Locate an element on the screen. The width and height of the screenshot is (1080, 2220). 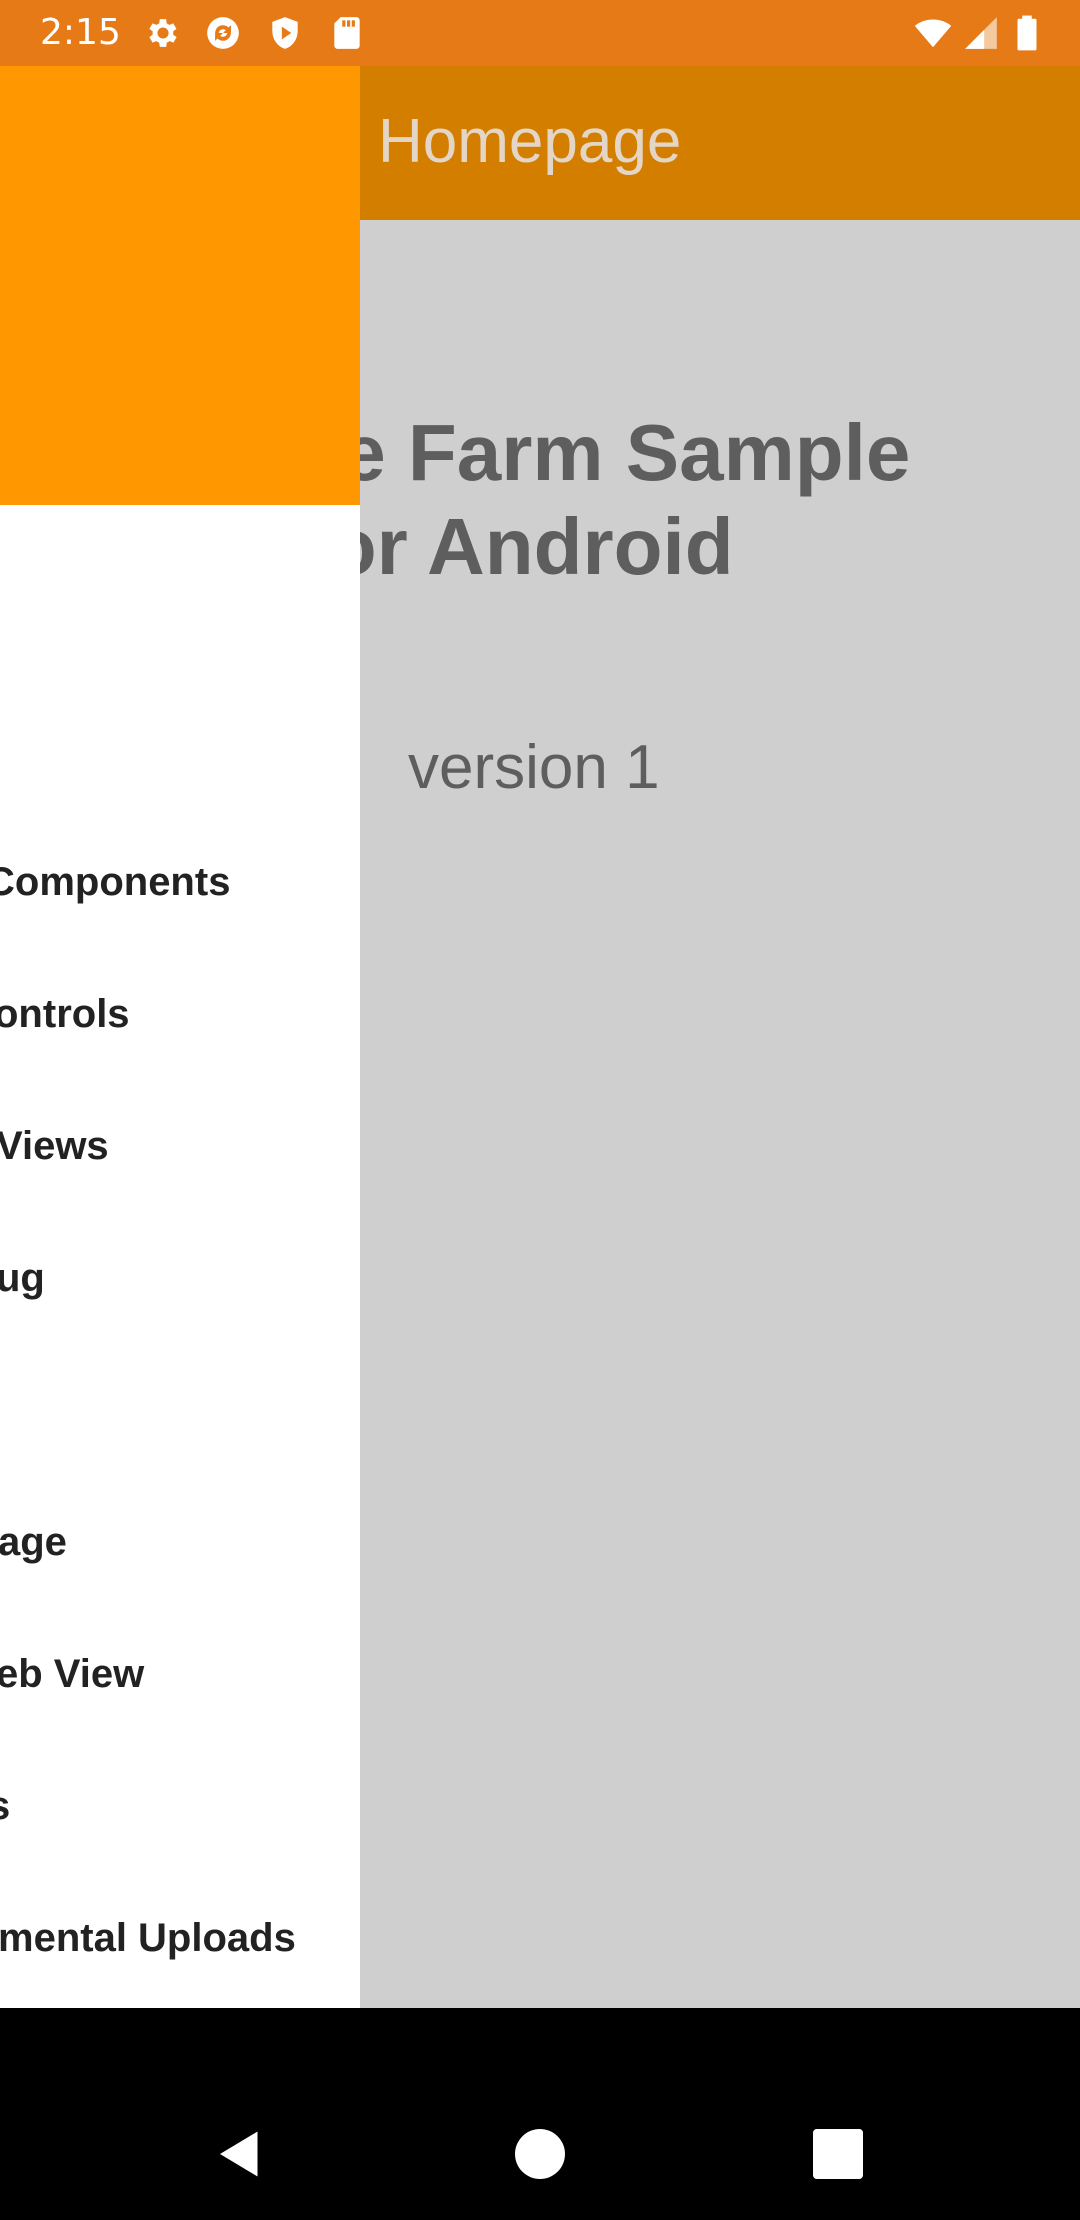
shield-play-icon is located at coordinates (285, 33).